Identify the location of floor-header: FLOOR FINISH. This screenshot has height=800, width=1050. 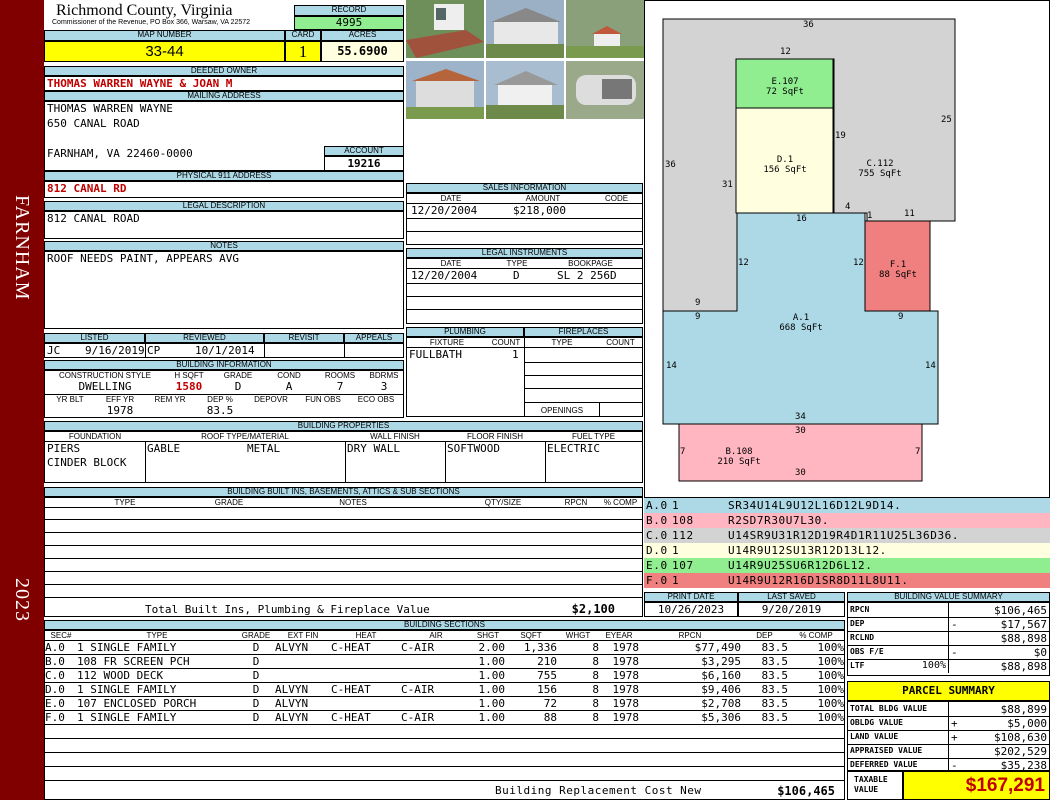
(494, 436).